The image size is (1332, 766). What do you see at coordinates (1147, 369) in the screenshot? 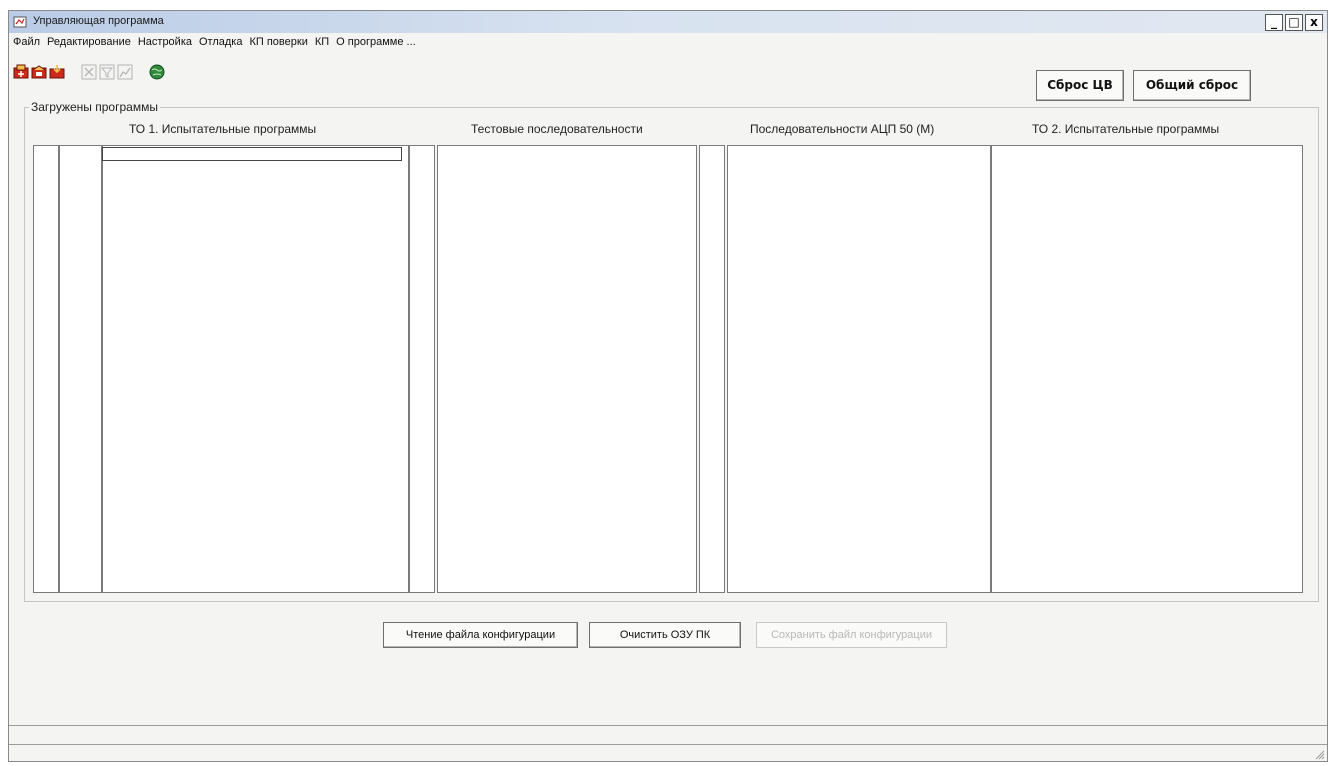
I see `to2-programs-list` at bounding box center [1147, 369].